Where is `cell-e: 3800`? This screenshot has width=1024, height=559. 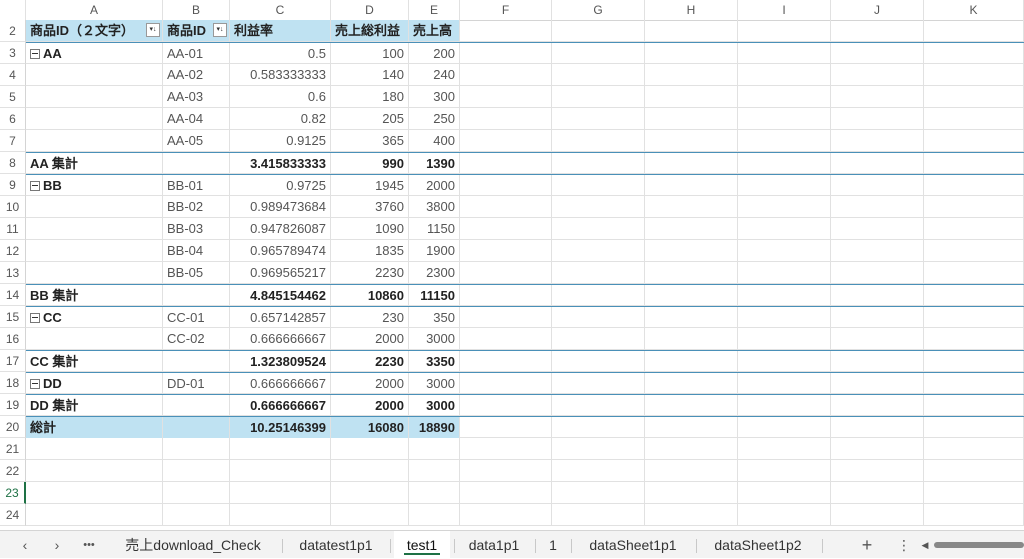 cell-e: 3800 is located at coordinates (434, 206).